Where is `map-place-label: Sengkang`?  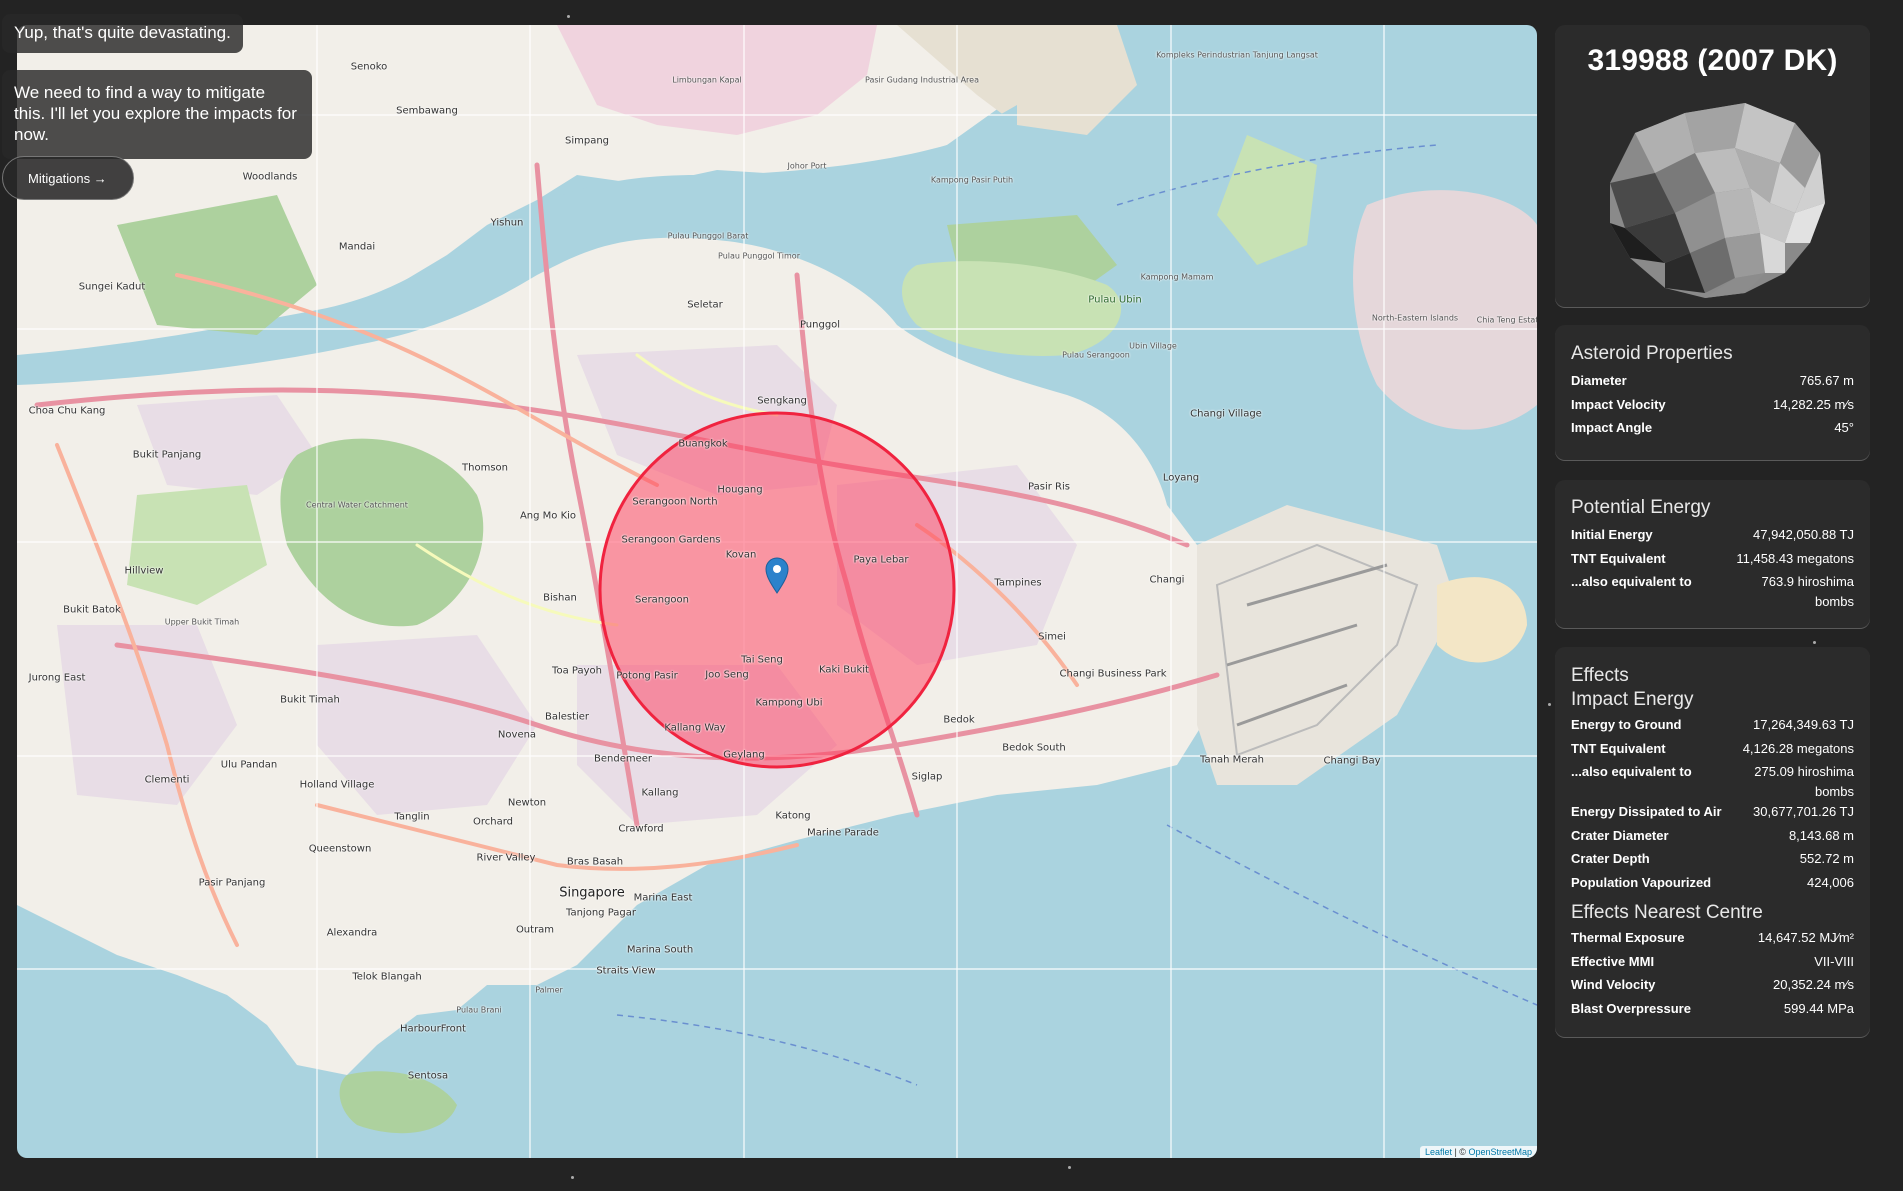 map-place-label: Sengkang is located at coordinates (782, 401).